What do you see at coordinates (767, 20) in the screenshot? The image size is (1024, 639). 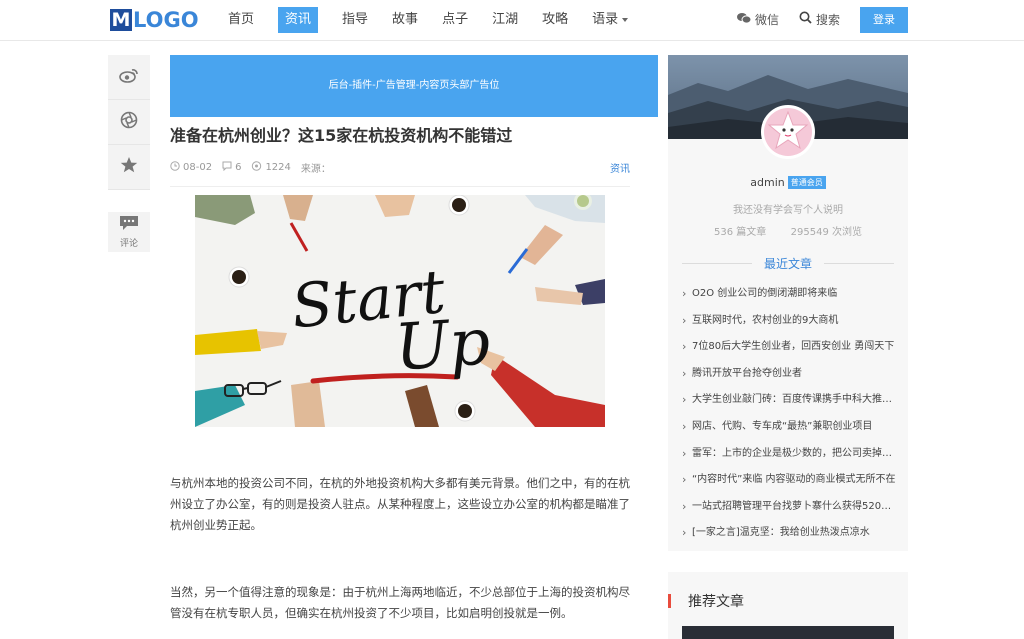 I see `wechat-label: 微信` at bounding box center [767, 20].